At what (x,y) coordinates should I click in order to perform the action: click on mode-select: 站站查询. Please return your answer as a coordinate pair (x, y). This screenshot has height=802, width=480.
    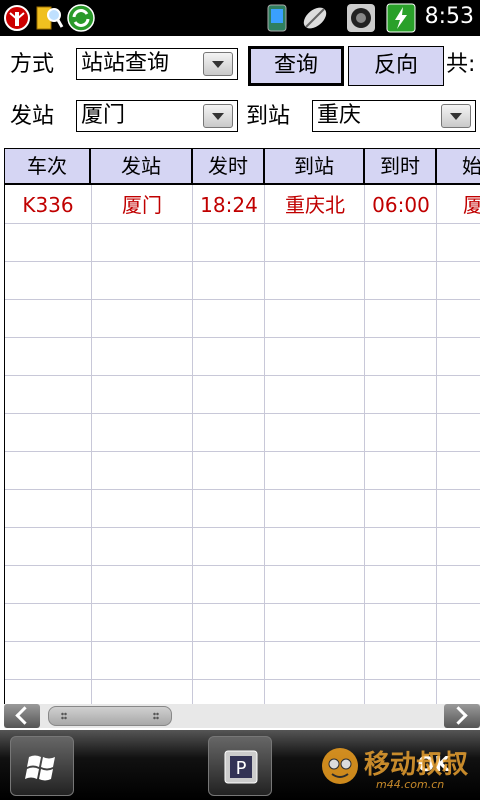
    Looking at the image, I should click on (157, 64).